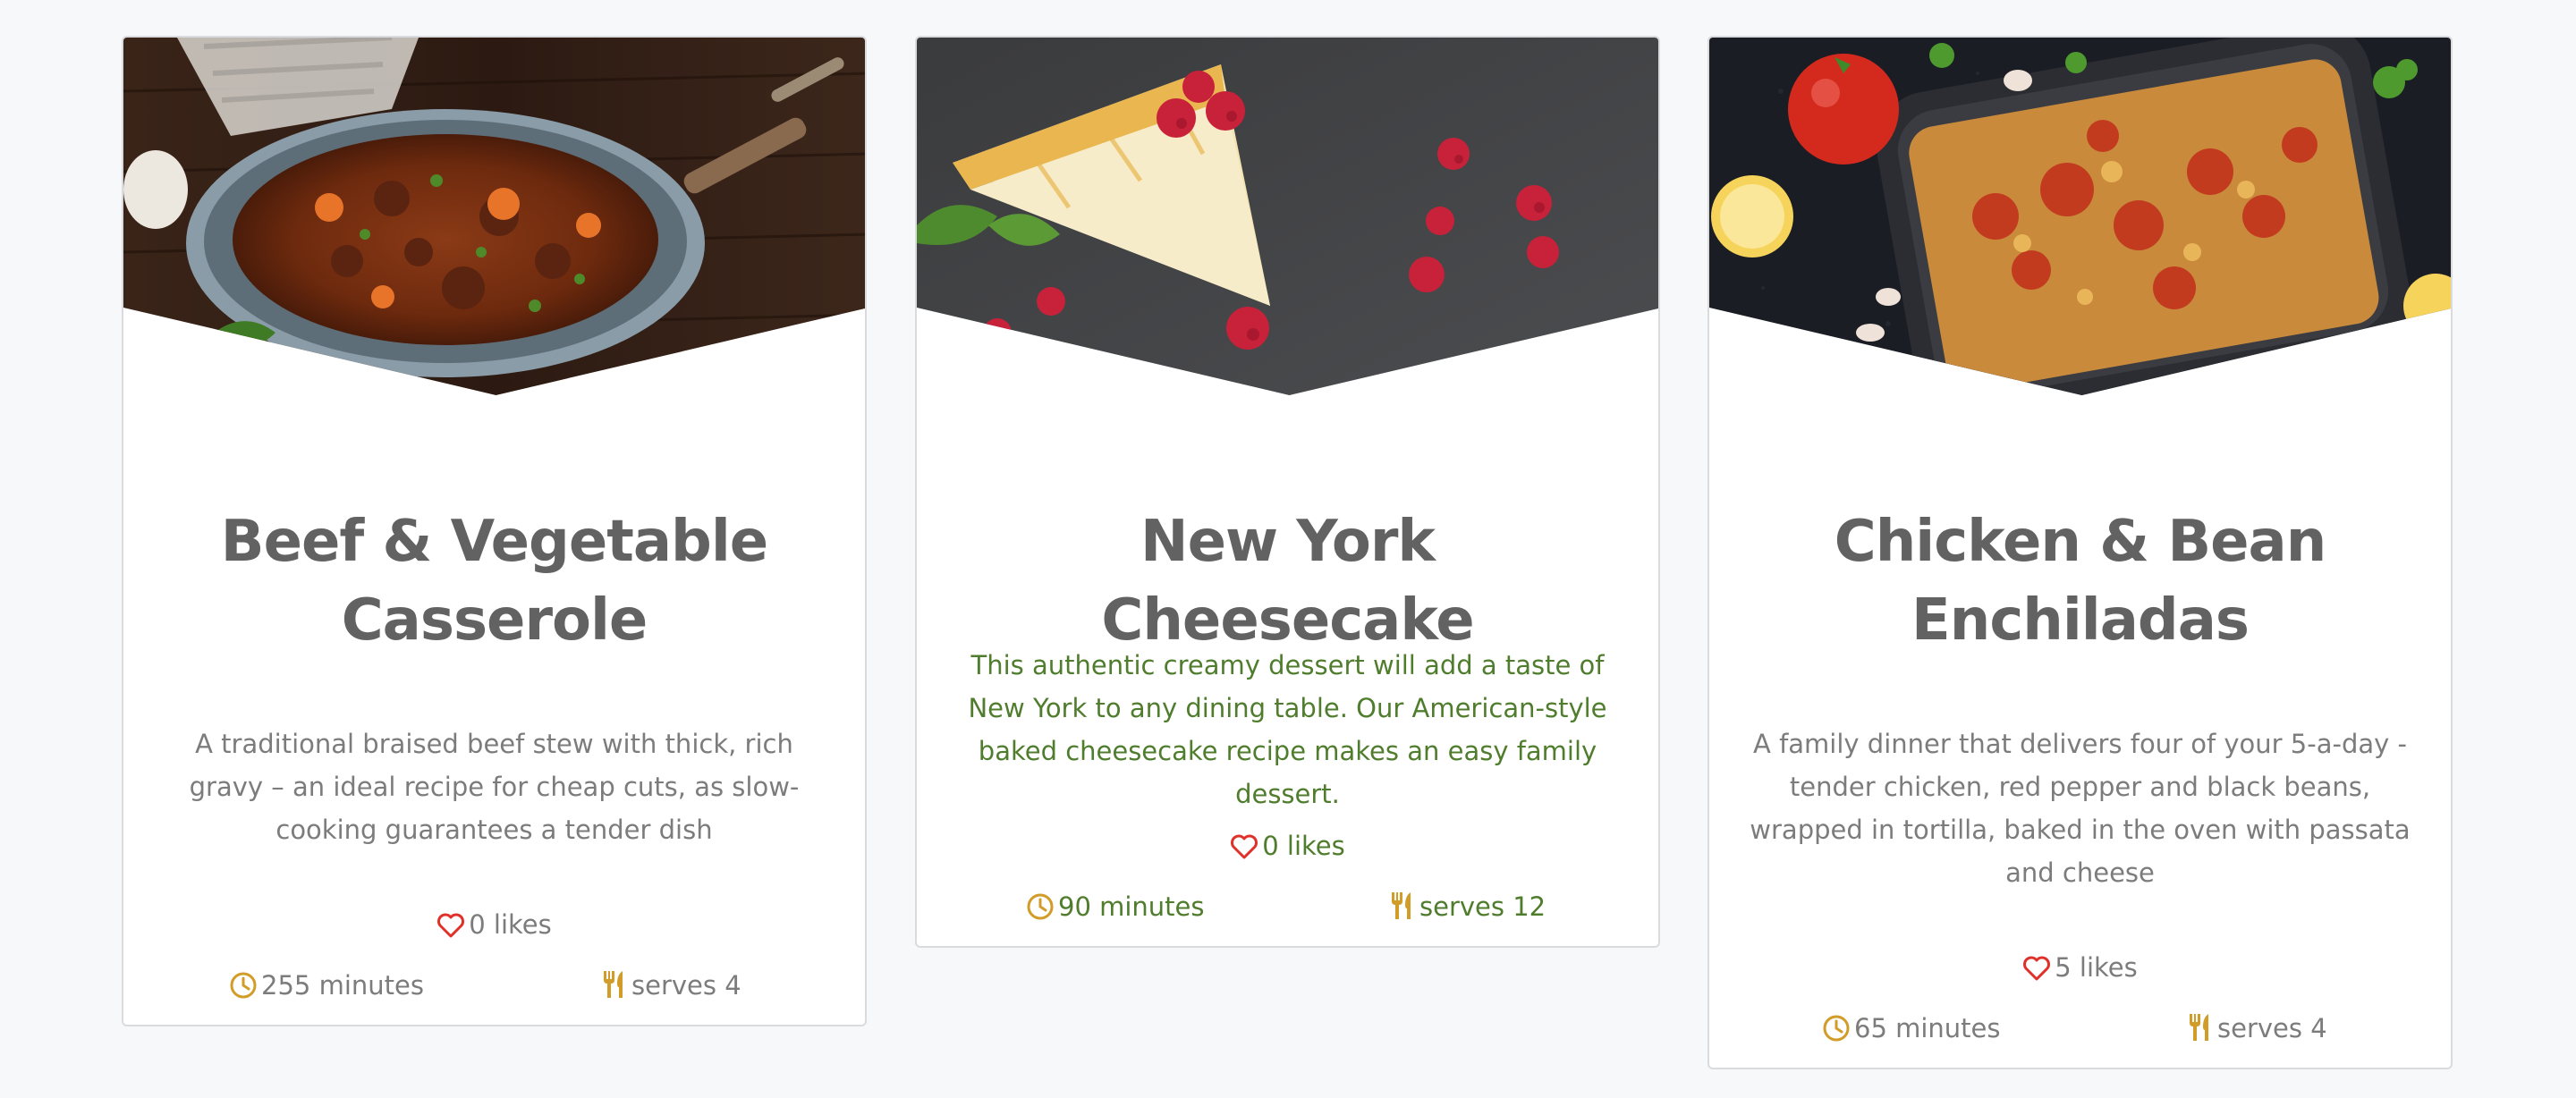 This screenshot has height=1098, width=2576. I want to click on cook-time-label: 90 minutes, so click(1131, 906).